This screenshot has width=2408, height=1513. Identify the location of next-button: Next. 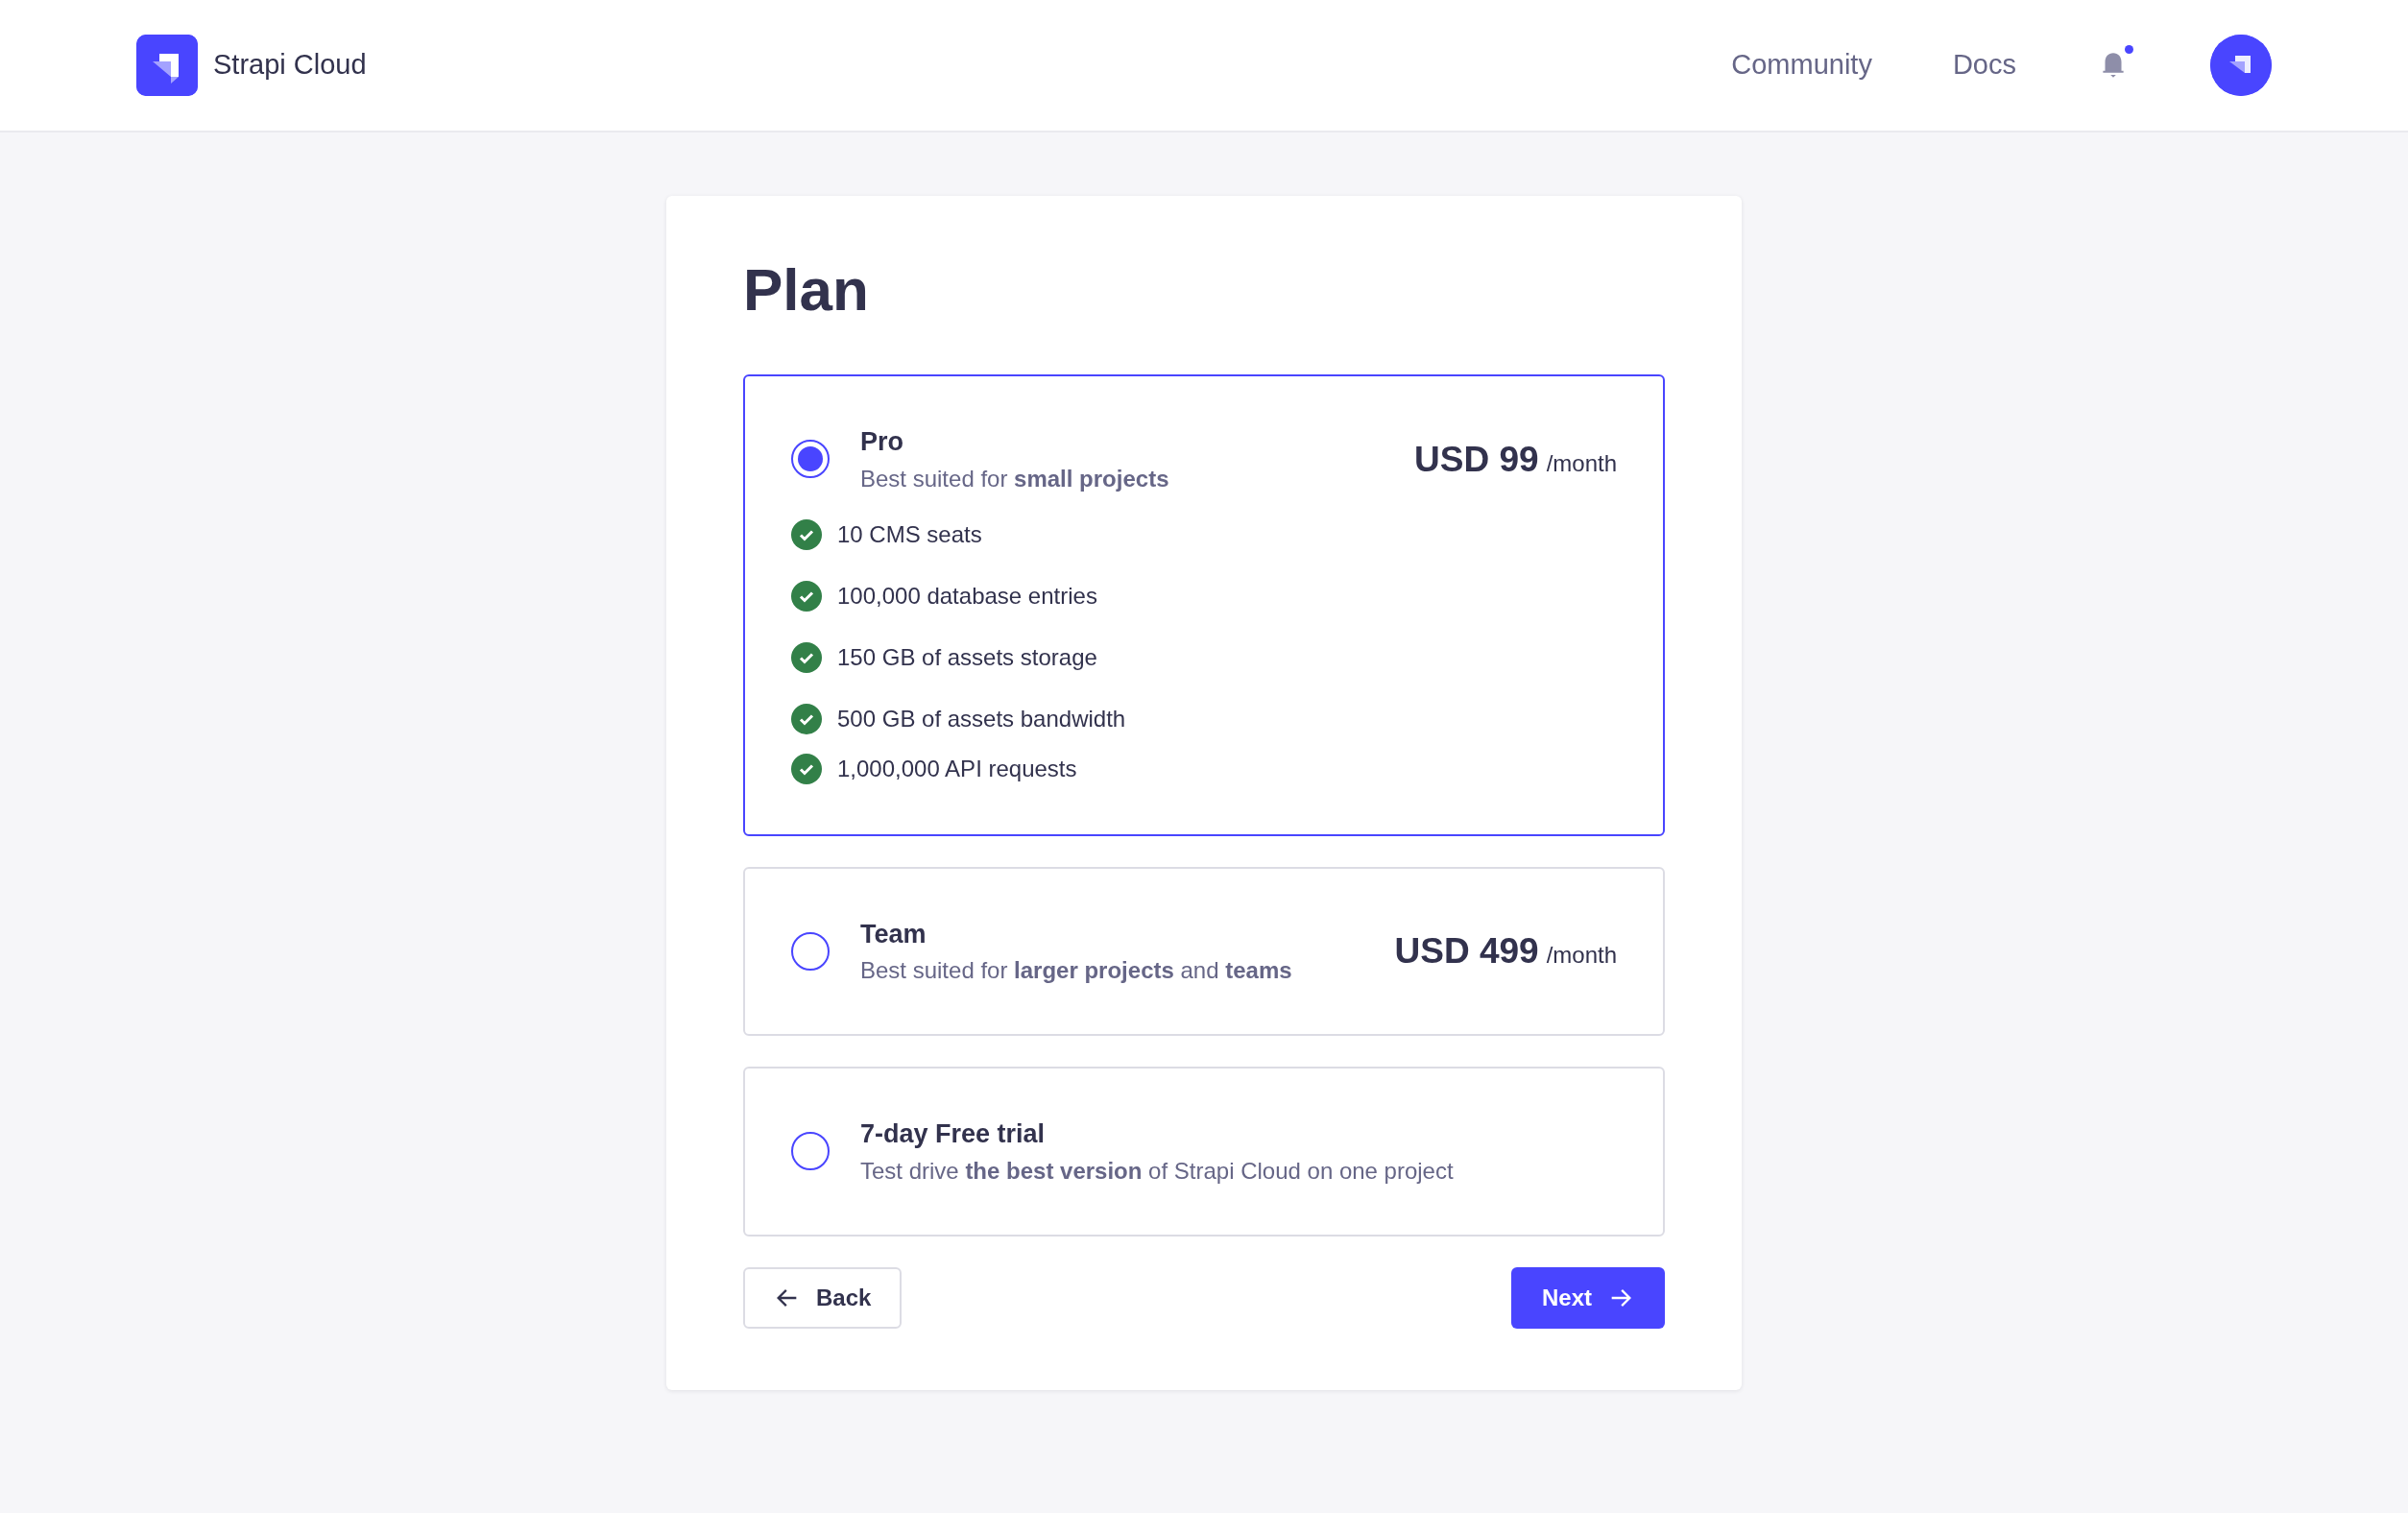
(1588, 1297).